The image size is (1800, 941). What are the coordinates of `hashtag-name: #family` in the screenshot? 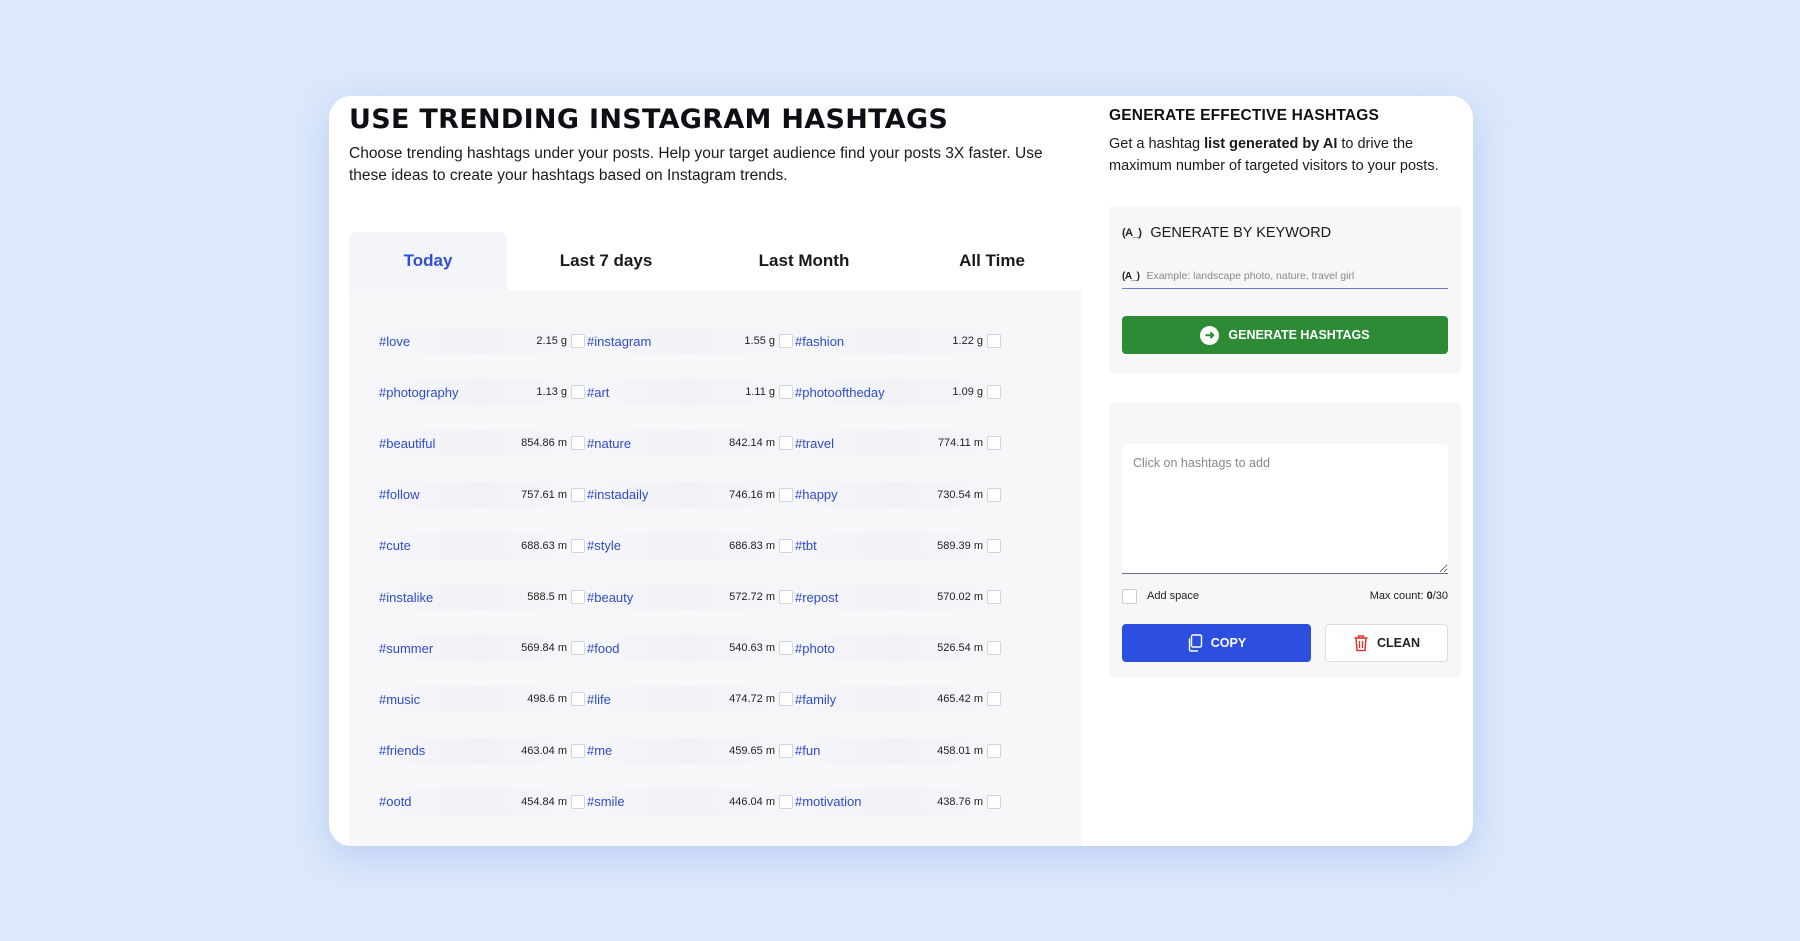 It's located at (815, 699).